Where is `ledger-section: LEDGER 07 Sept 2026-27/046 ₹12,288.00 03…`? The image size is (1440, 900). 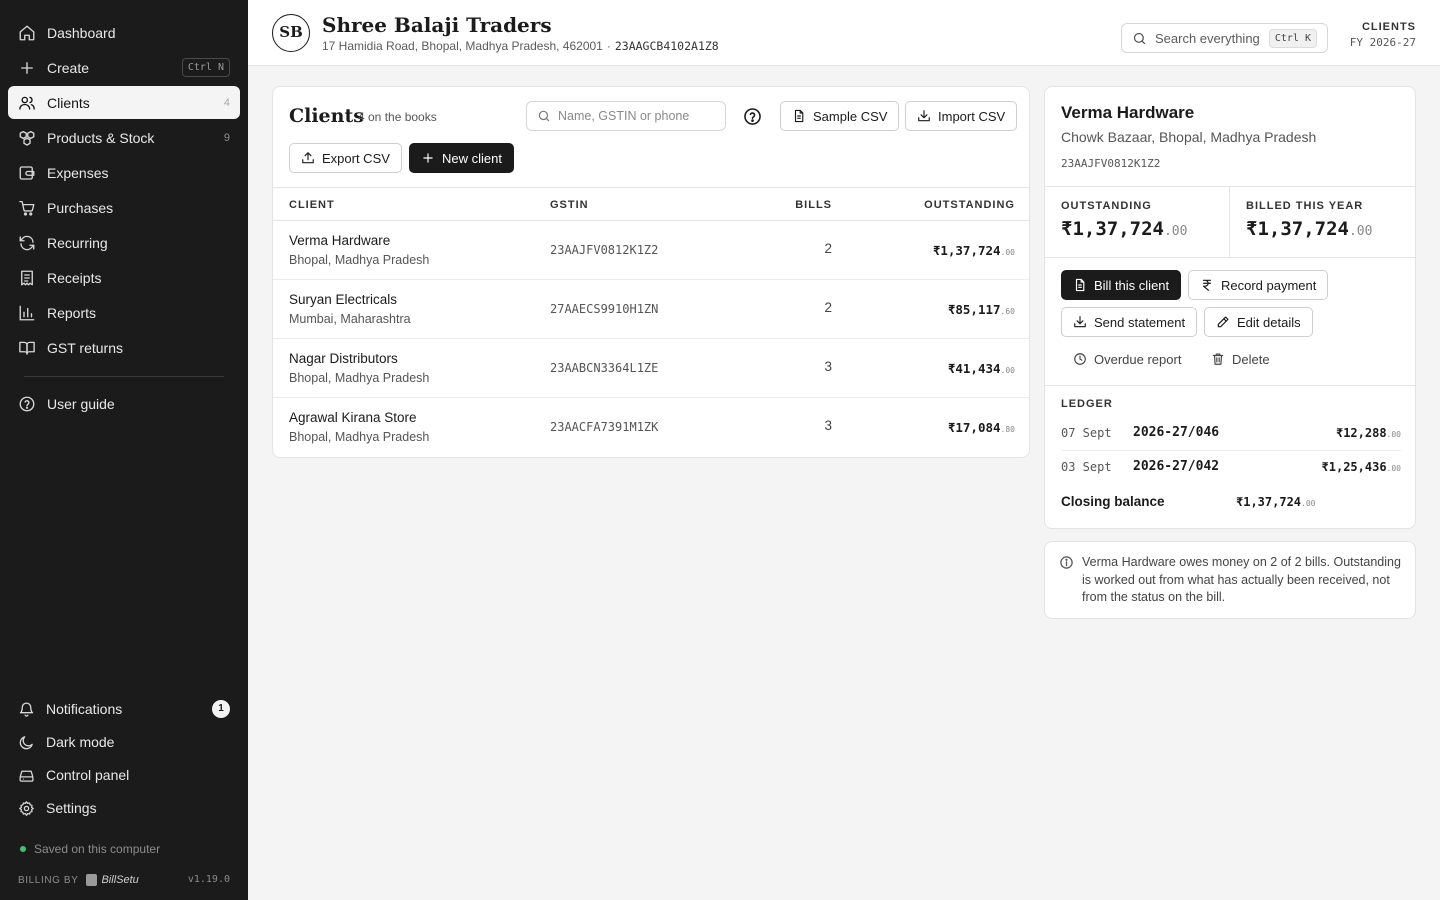 ledger-section: LEDGER 07 Sept 2026-27/046 ₹12,288.00 03… is located at coordinates (1230, 447).